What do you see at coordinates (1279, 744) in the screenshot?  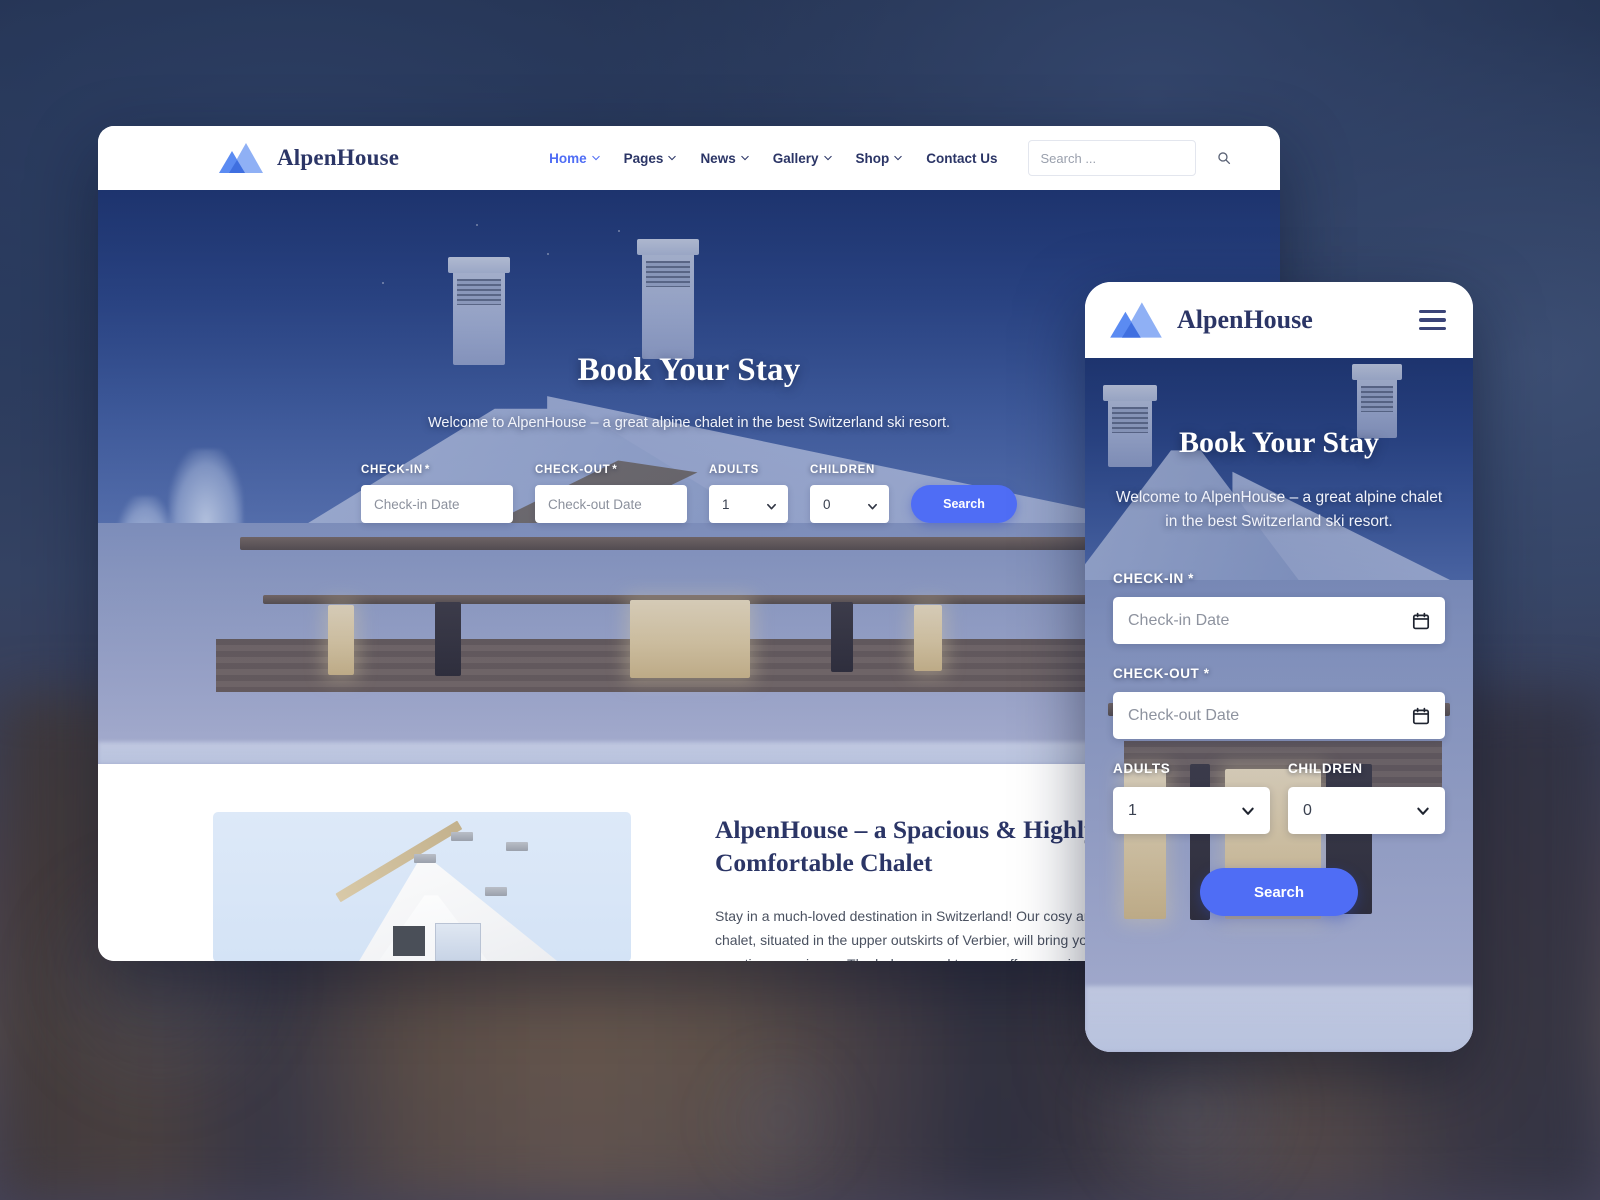 I see `mobile-booking-form: CHECK-IN * CHECK-OUT *` at bounding box center [1279, 744].